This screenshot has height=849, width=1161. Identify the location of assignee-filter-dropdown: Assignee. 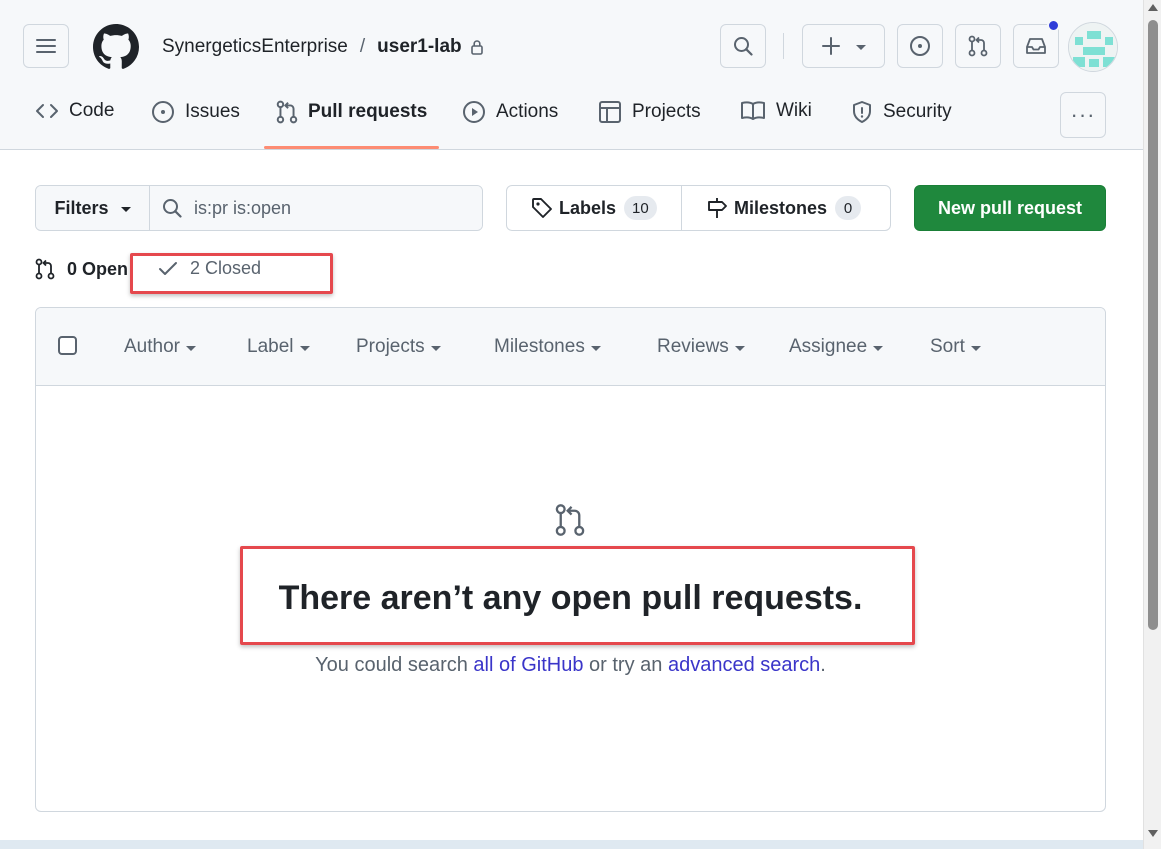
(836, 347).